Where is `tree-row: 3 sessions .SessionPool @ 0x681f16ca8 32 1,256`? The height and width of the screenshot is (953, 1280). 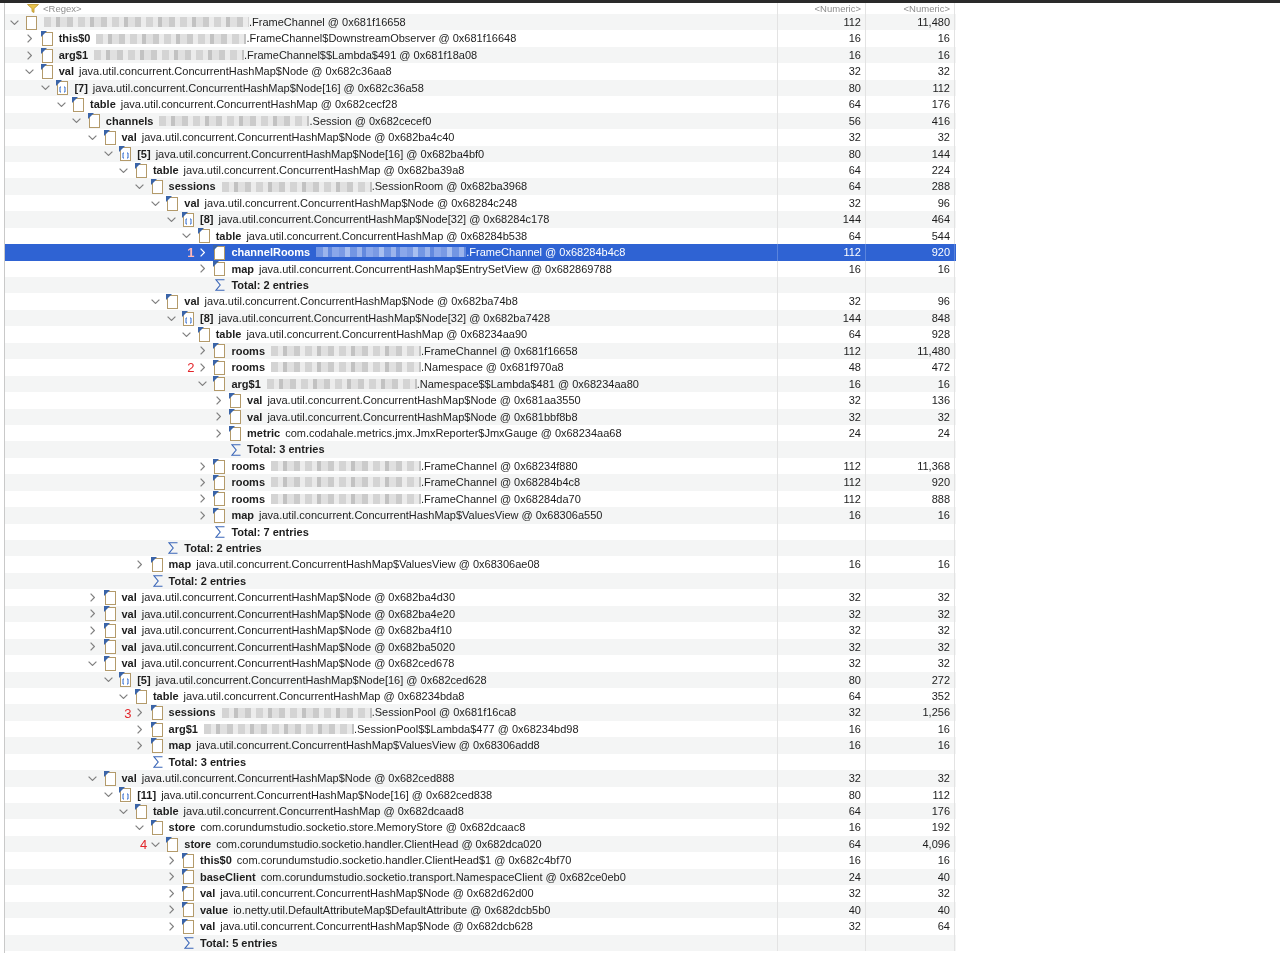
tree-row: 3 sessions .SessionPool @ 0x681f16ca8 32 1,256 is located at coordinates (480, 712).